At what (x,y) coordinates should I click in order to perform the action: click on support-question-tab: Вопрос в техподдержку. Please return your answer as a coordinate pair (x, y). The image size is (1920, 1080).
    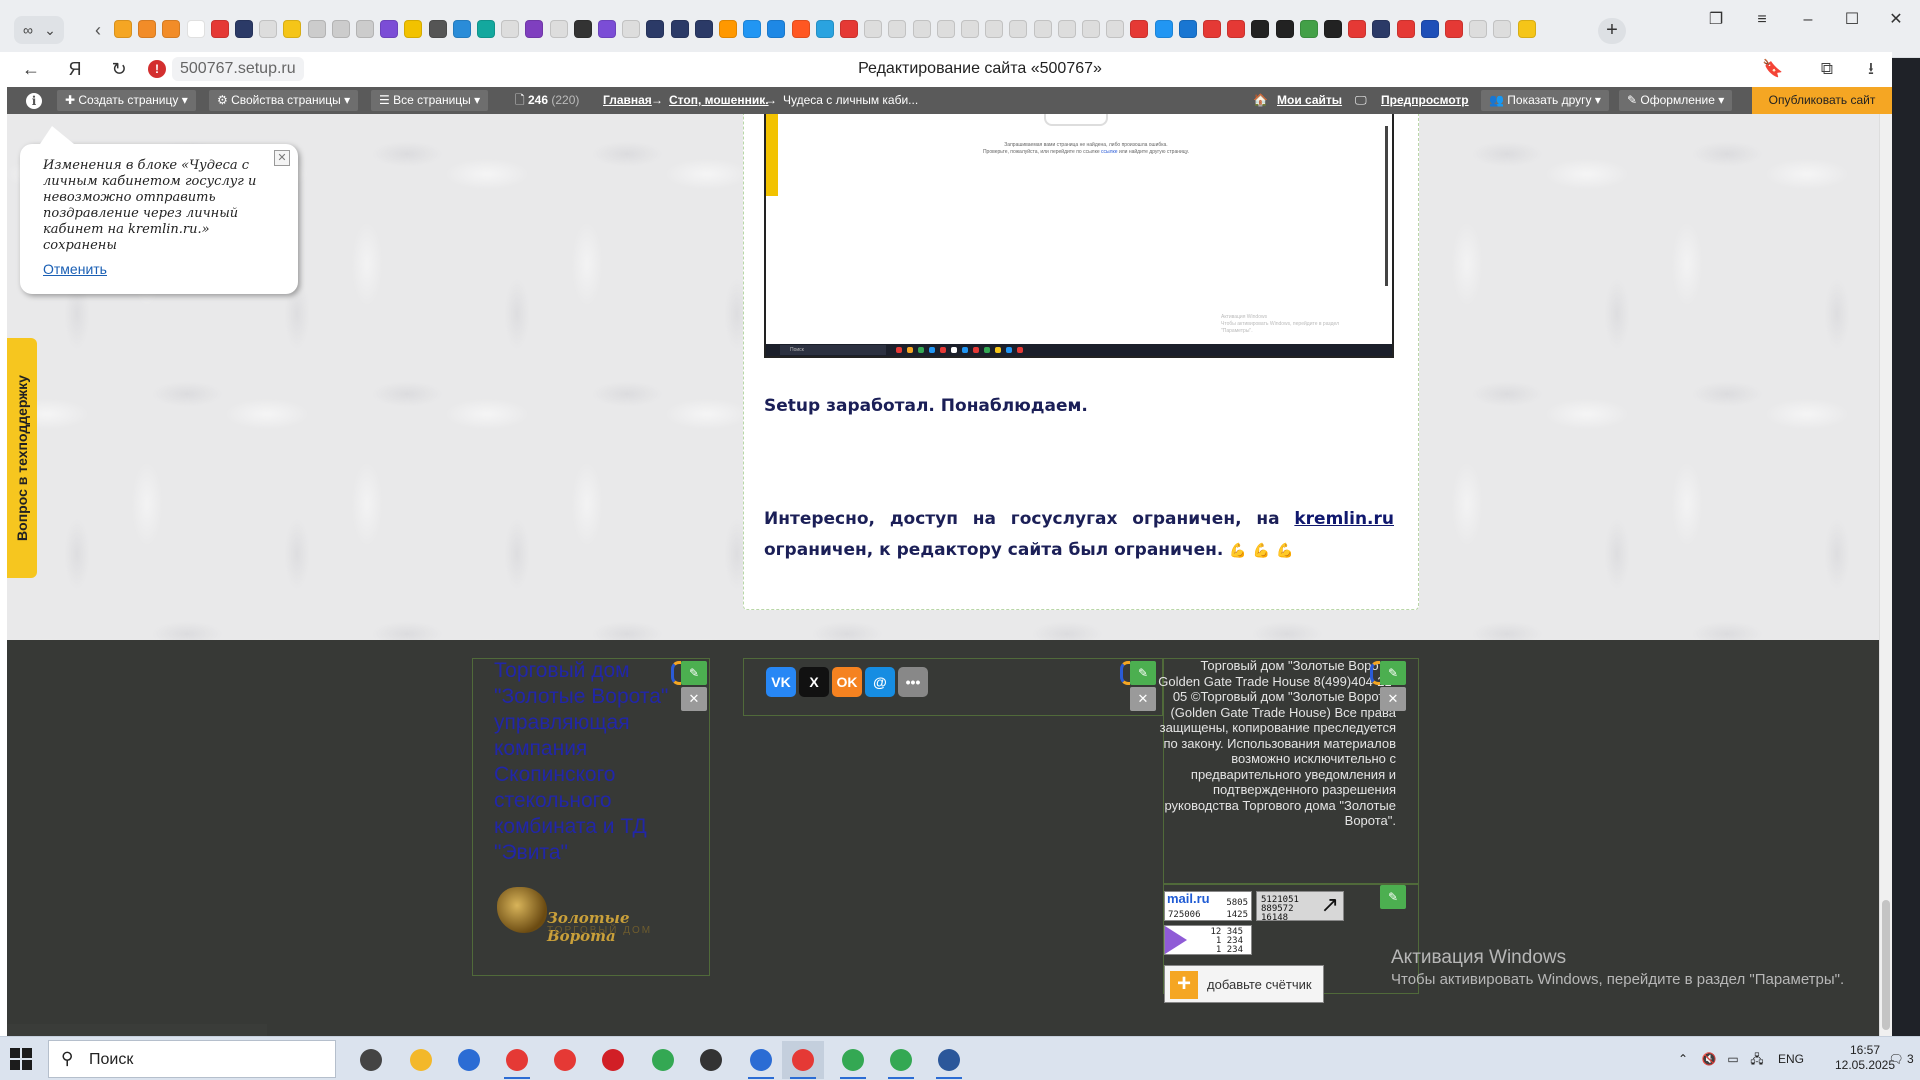
    Looking at the image, I should click on (22, 458).